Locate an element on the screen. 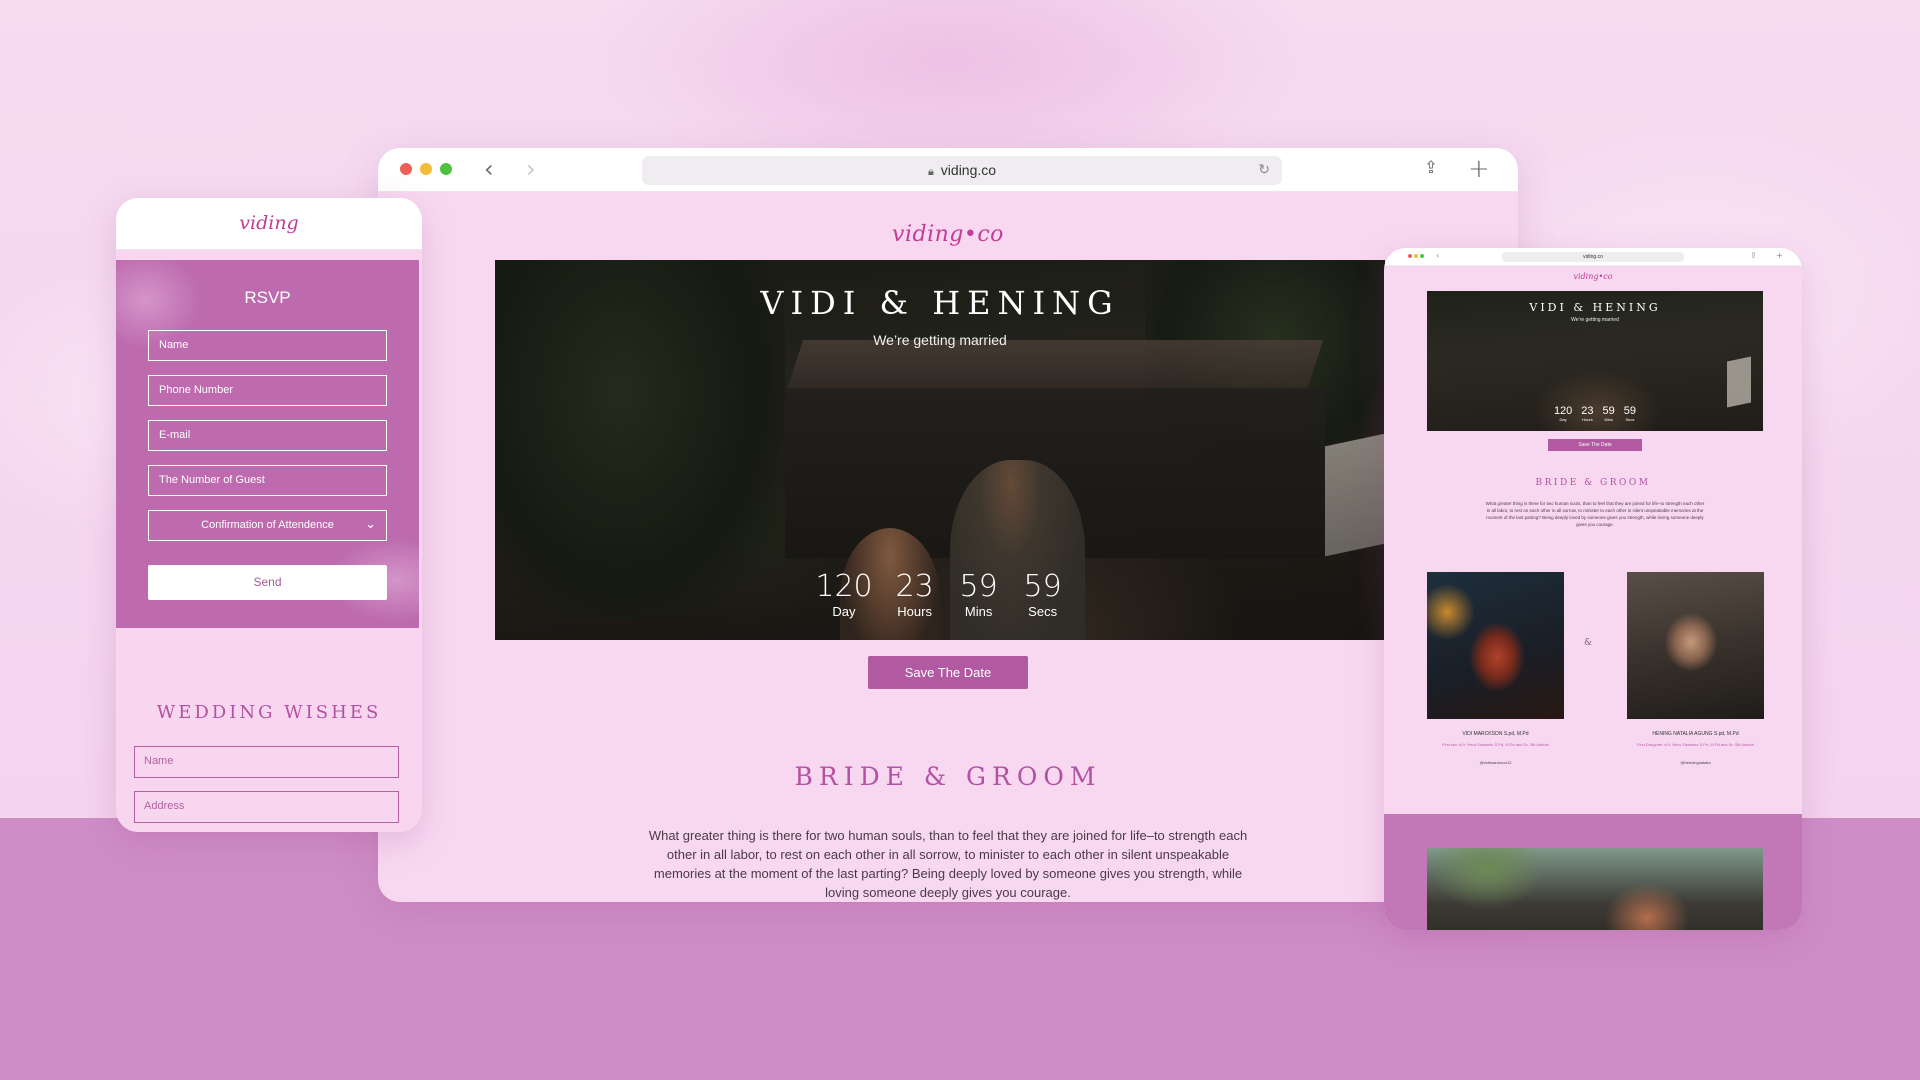  hero-subtitle: We’re getting married is located at coordinates (940, 340).